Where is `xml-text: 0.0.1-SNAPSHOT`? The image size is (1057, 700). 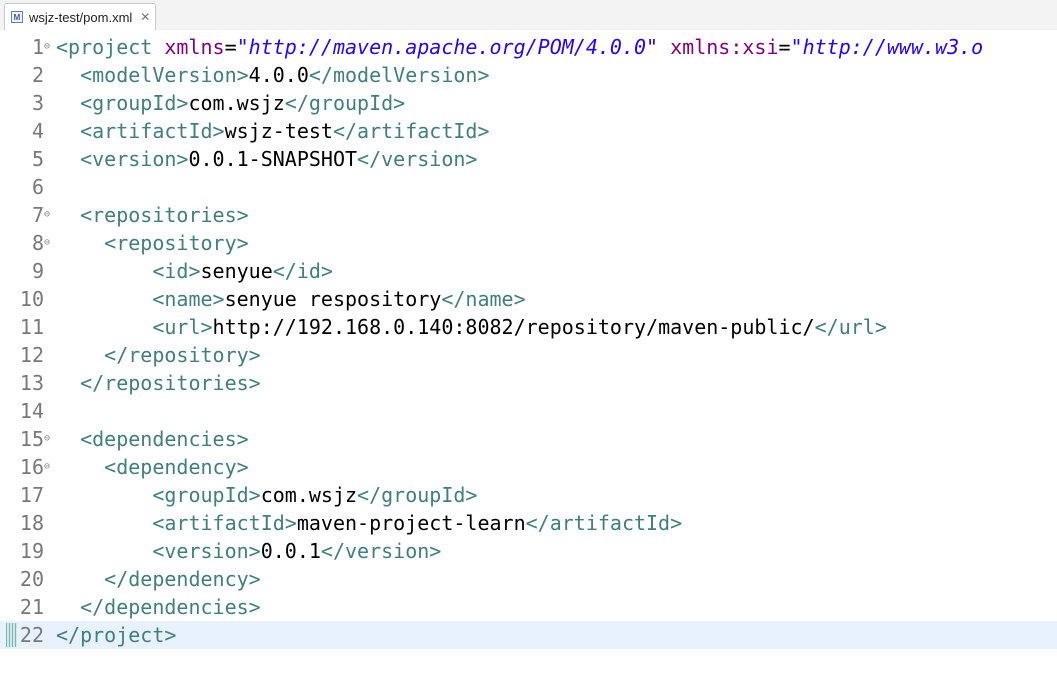 xml-text: 0.0.1-SNAPSHOT is located at coordinates (273, 159).